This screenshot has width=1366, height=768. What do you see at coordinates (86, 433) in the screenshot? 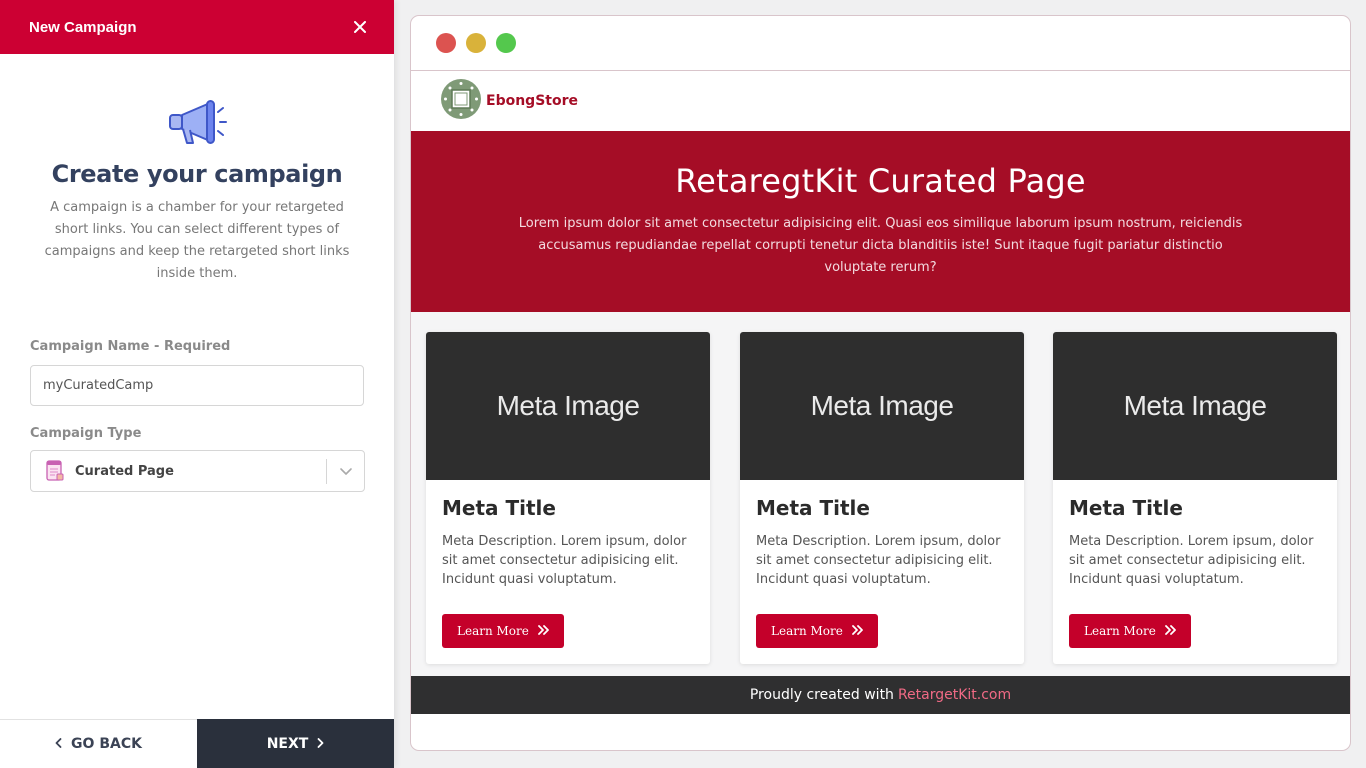
I see `campaign-type-label: Campaign Type` at bounding box center [86, 433].